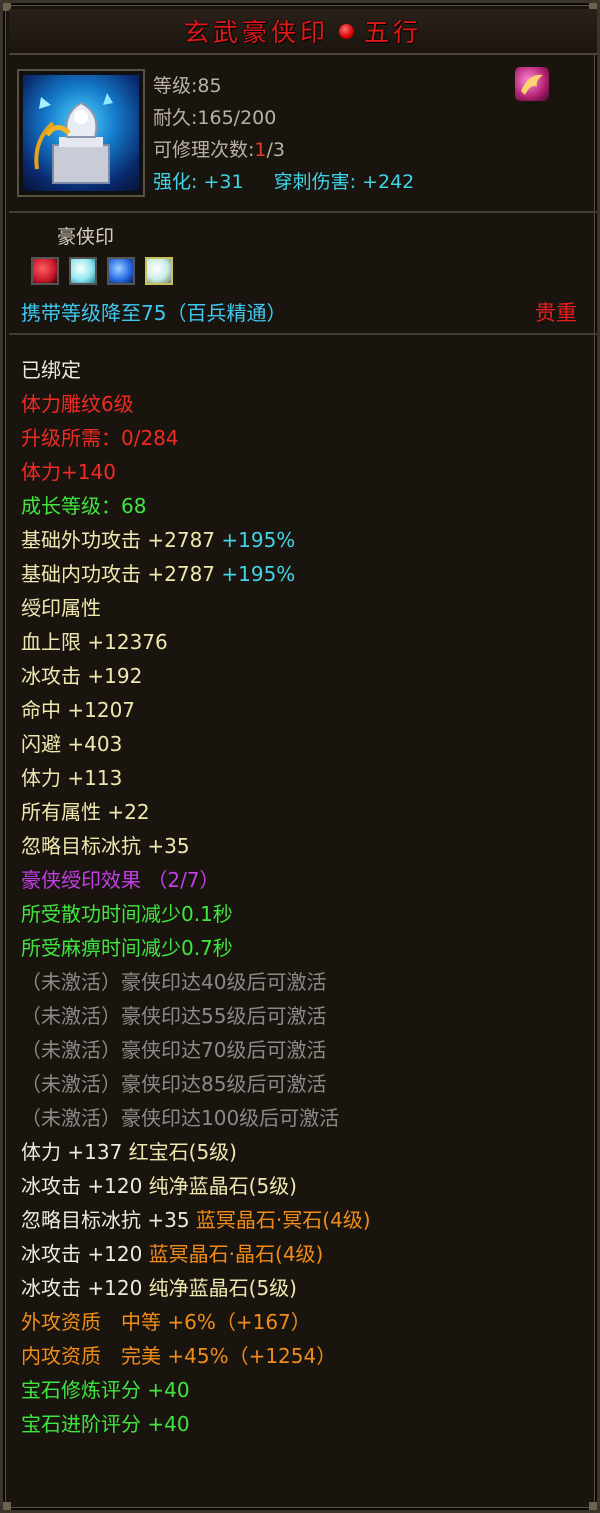 This screenshot has height=1513, width=600. Describe the element at coordinates (127, 948) in the screenshot. I see `attribute-text: 所受麻痹时间减少0.7秒` at that location.